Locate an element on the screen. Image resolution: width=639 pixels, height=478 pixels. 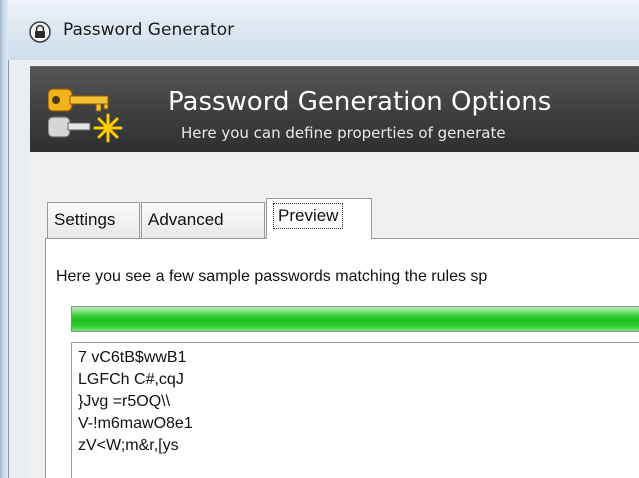
password-line: LGFCh C#,cqJ is located at coordinates (131, 379).